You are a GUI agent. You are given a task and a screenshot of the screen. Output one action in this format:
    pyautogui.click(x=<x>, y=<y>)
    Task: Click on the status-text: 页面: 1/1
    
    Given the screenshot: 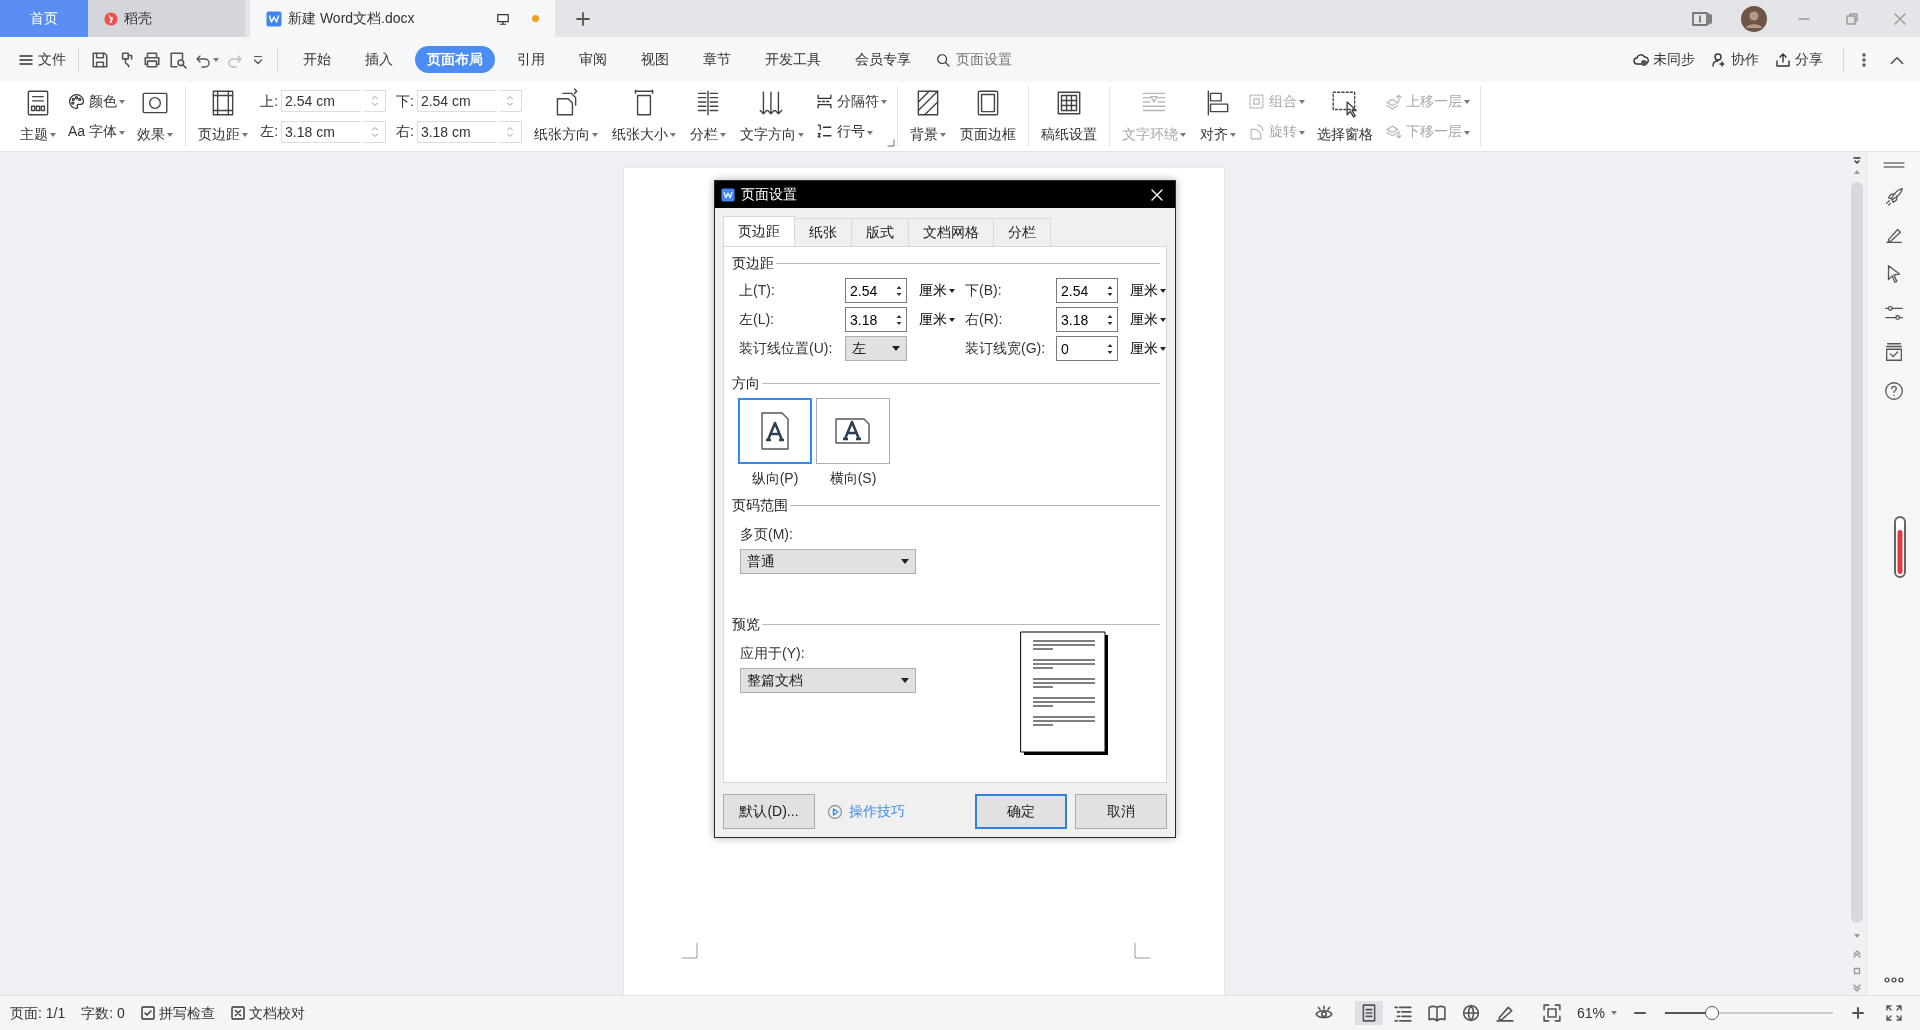 What is the action you would take?
    pyautogui.click(x=38, y=1013)
    